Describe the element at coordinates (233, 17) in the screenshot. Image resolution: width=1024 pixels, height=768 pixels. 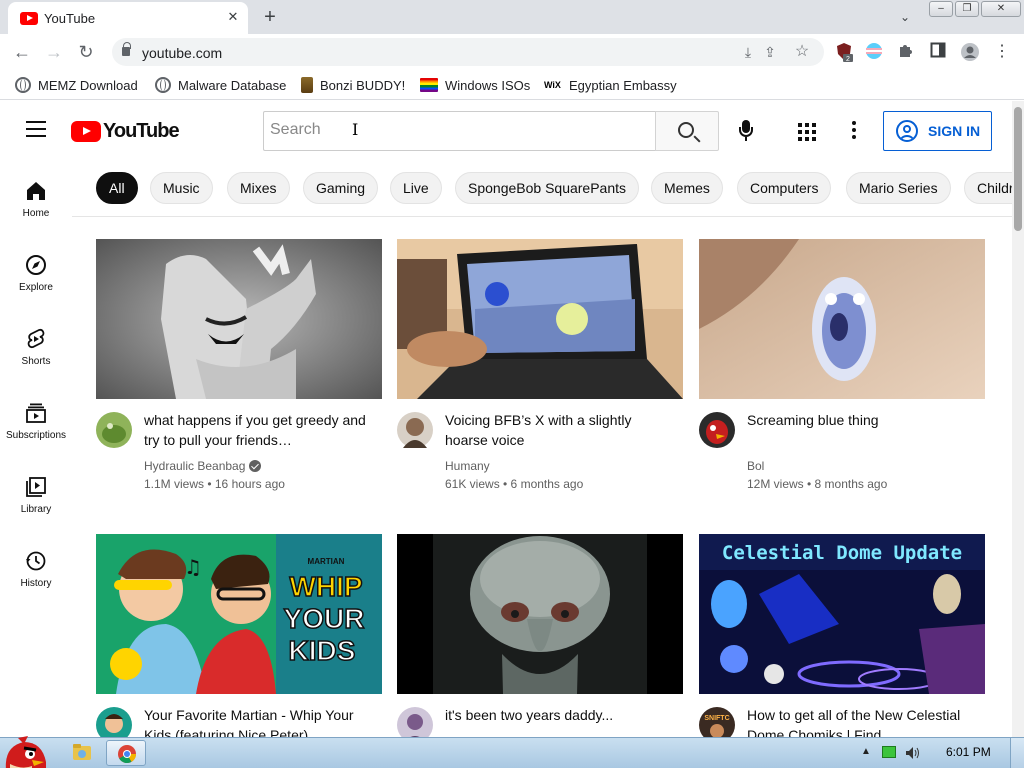
I see `close-tab-icon: ✕` at that location.